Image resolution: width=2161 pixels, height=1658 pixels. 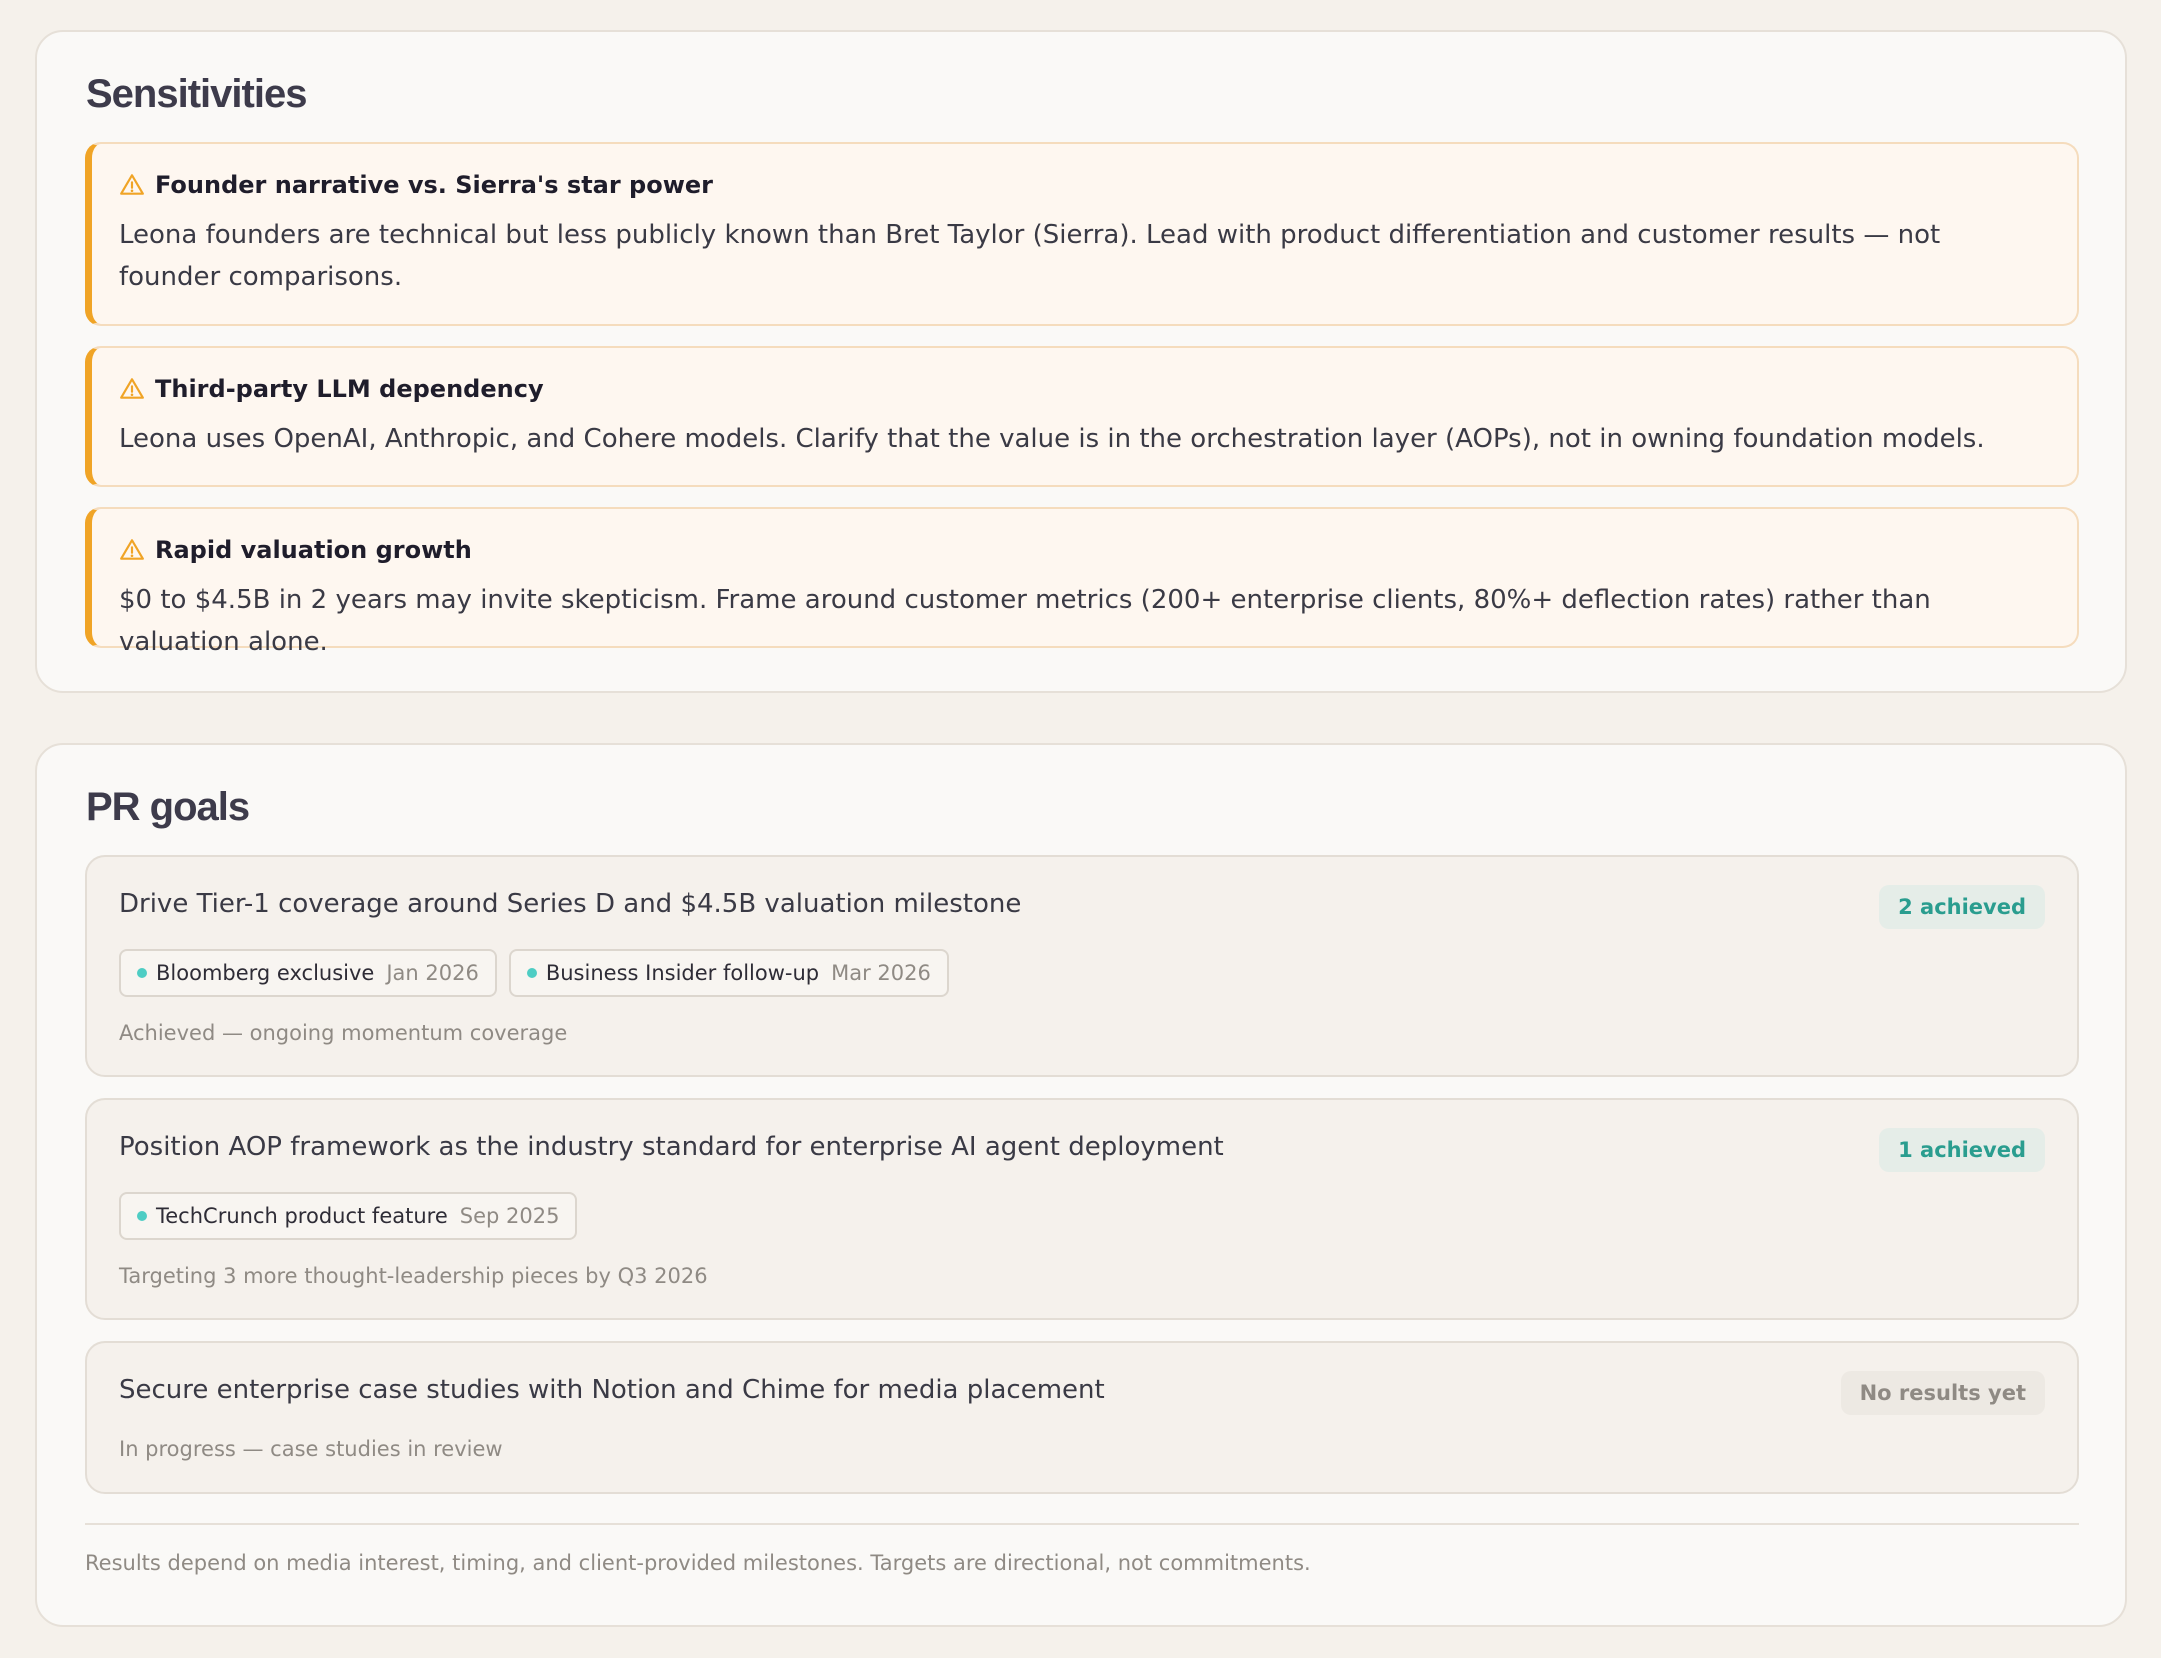 What do you see at coordinates (1962, 1150) in the screenshot?
I see `status-badge: 1 achieved` at bounding box center [1962, 1150].